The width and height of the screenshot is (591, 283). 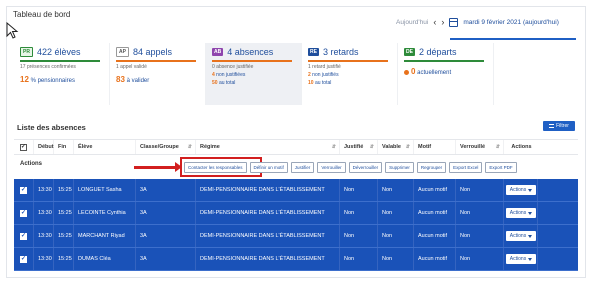 I want to click on today-link: Aujourd'hui, so click(x=412, y=22).